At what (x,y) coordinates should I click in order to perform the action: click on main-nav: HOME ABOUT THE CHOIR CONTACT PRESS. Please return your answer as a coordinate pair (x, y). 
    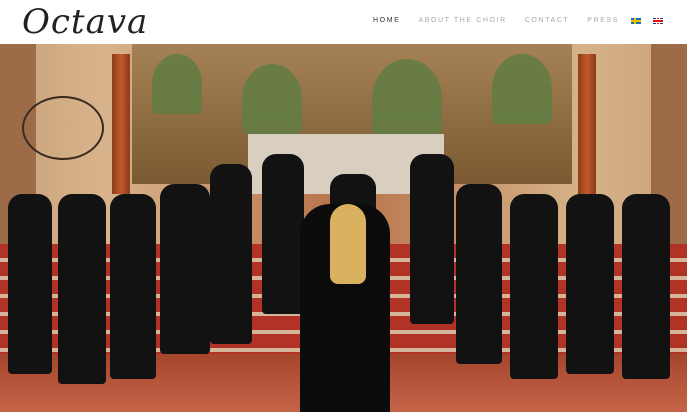
    Looking at the image, I should click on (509, 20).